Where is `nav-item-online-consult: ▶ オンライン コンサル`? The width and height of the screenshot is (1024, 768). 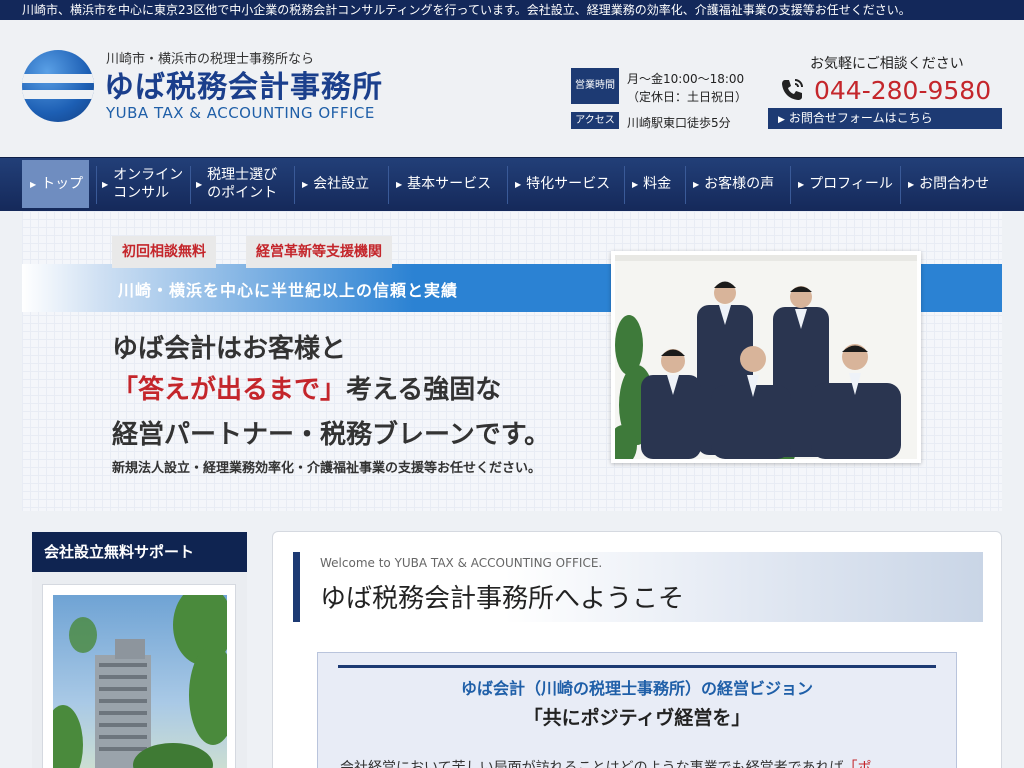 nav-item-online-consult: ▶ オンライン コンサル is located at coordinates (143, 184).